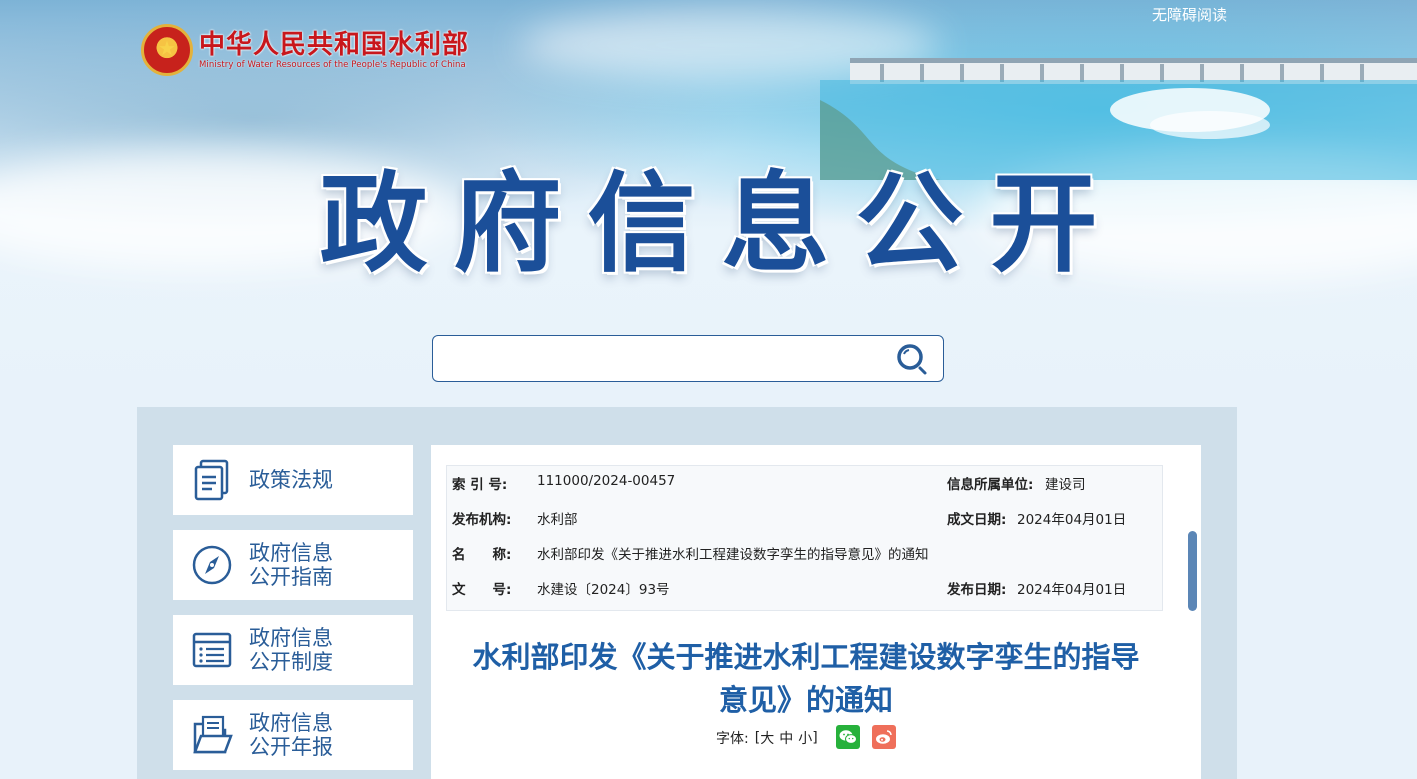 This screenshot has height=779, width=1417. Describe the element at coordinates (663, 359) in the screenshot. I see `search-input` at that location.